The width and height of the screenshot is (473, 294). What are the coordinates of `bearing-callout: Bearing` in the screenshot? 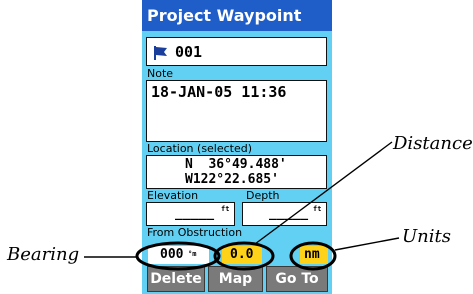 It's located at (43, 254).